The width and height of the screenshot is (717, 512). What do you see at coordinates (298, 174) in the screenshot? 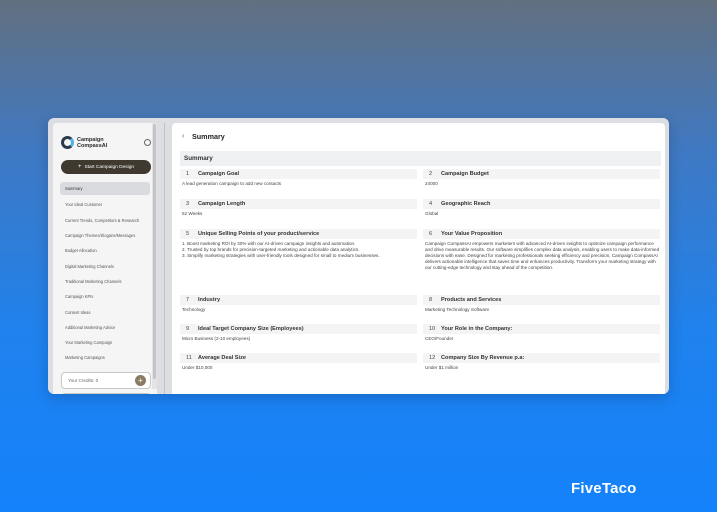
I see `card-header: 1 Campaign Goal` at bounding box center [298, 174].